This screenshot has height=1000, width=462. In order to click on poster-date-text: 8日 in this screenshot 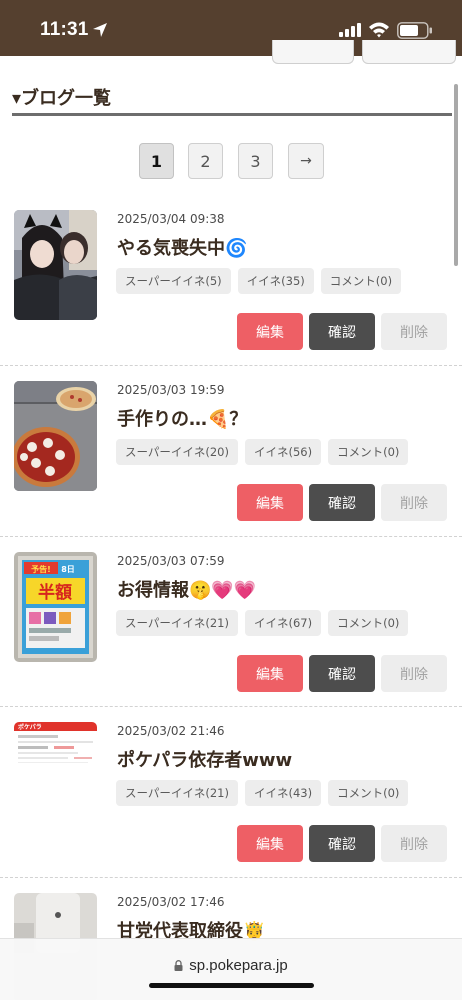, I will do `click(68, 569)`.